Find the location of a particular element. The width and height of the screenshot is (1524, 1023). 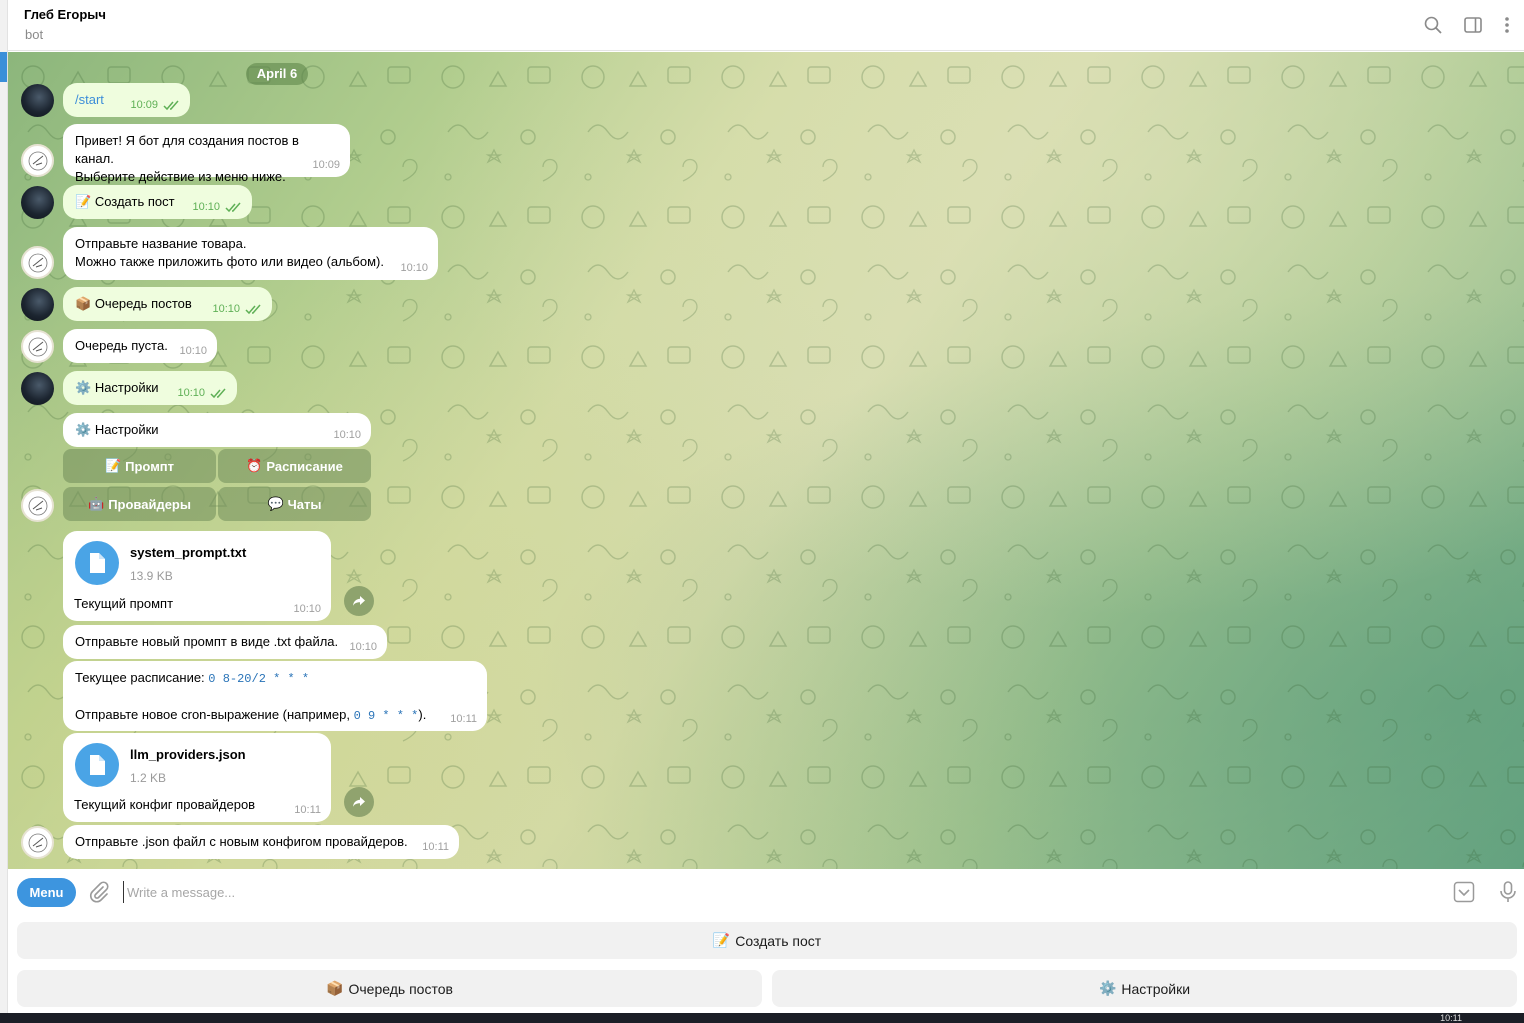

search-icon is located at coordinates (1433, 25).